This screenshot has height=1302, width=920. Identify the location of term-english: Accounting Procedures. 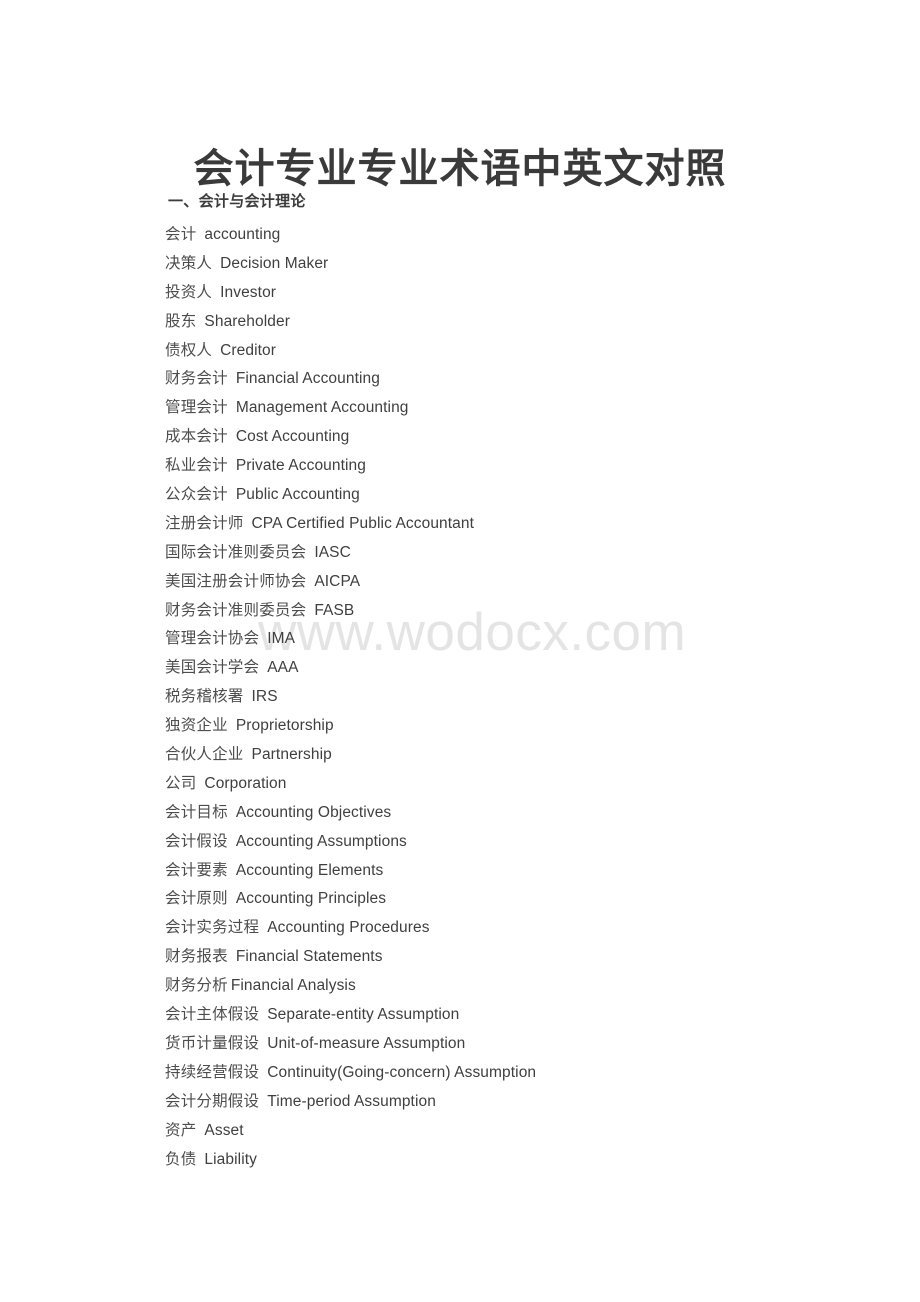
(348, 928).